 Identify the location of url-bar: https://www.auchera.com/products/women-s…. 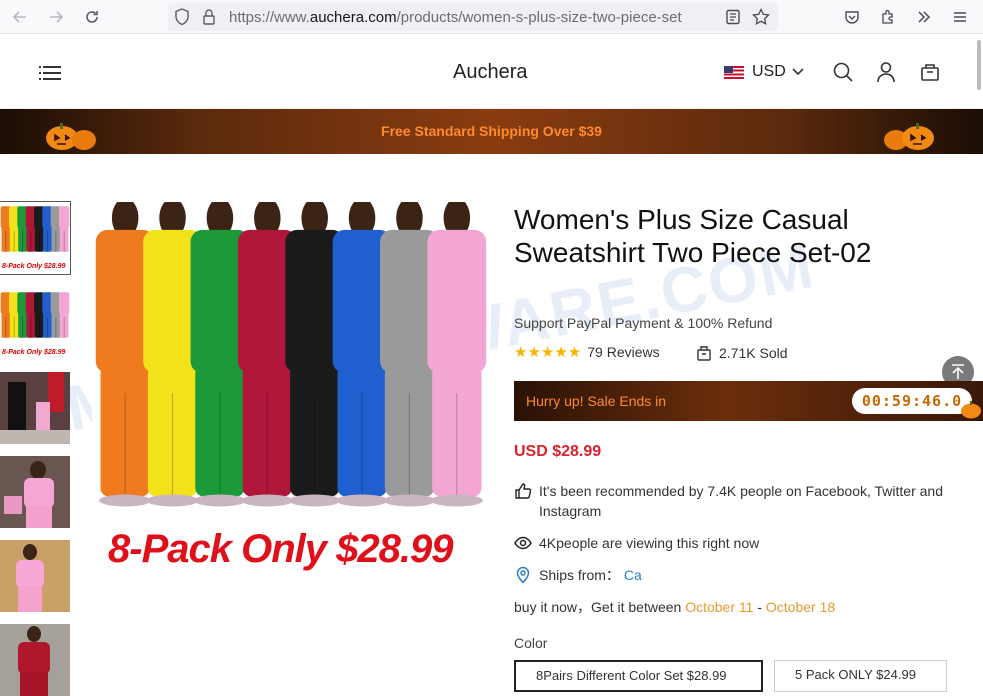
(473, 17).